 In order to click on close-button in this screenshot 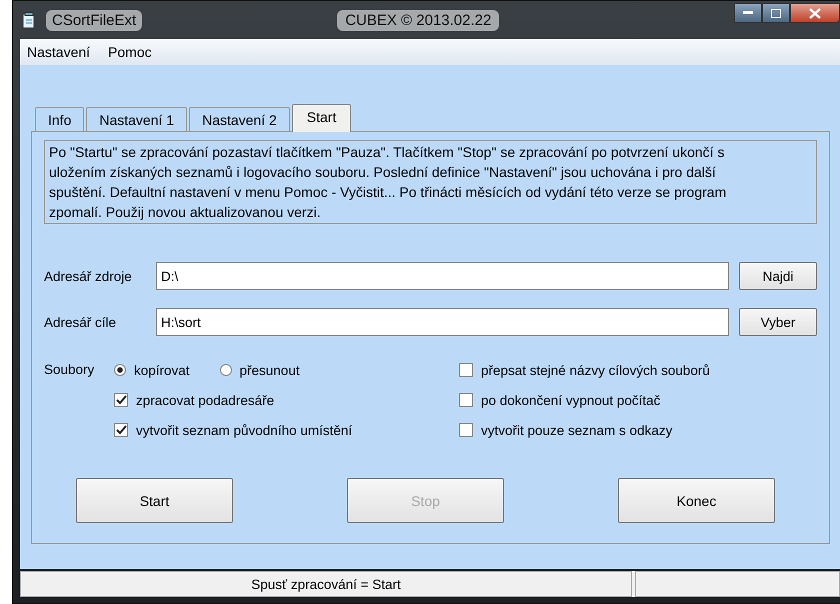, I will do `click(815, 13)`.